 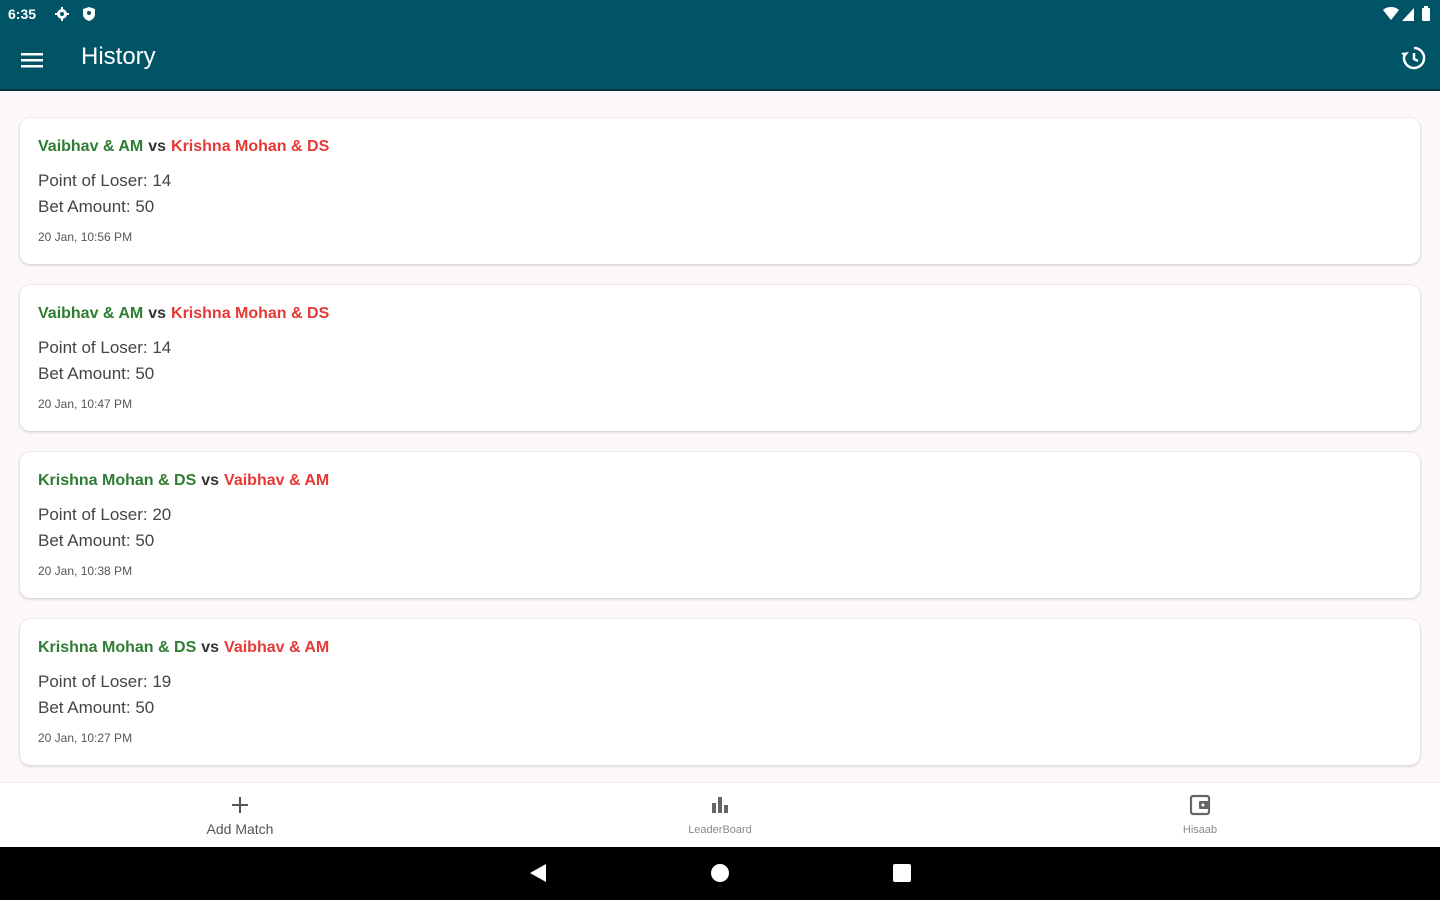 I want to click on page-title: History, so click(x=118, y=56).